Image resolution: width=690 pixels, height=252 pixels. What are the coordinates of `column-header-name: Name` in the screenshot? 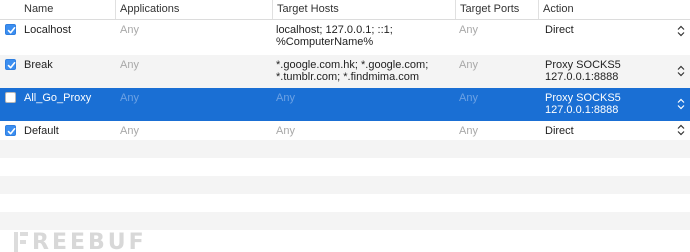 It's located at (67, 9).